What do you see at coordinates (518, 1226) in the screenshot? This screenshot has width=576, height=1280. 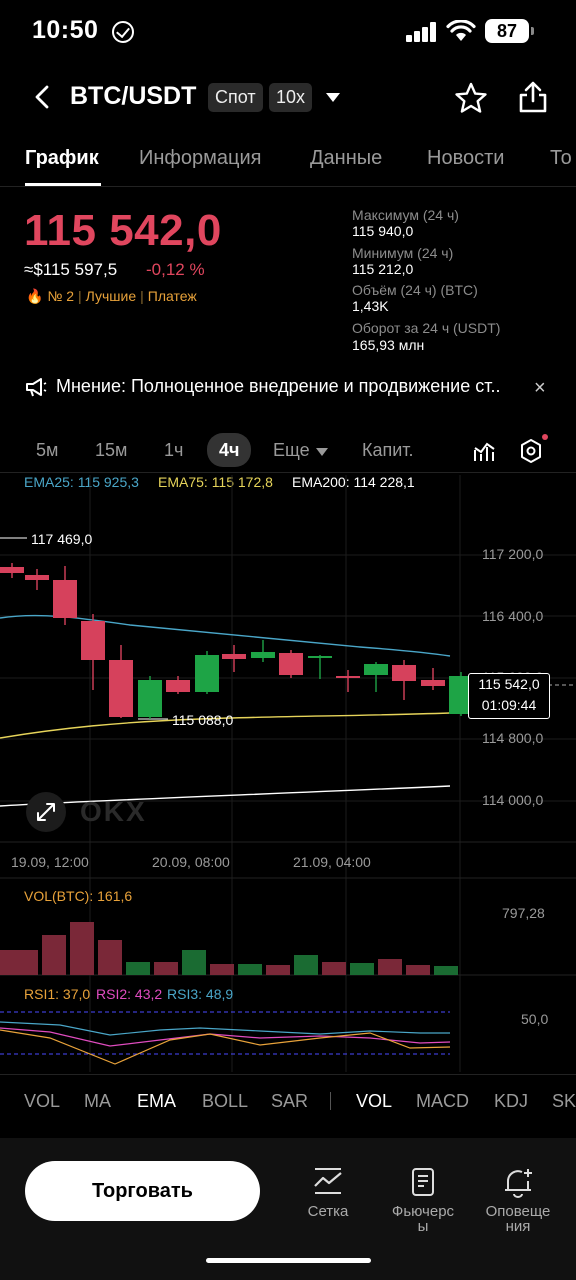 I see `alerts-label-line2: ния` at bounding box center [518, 1226].